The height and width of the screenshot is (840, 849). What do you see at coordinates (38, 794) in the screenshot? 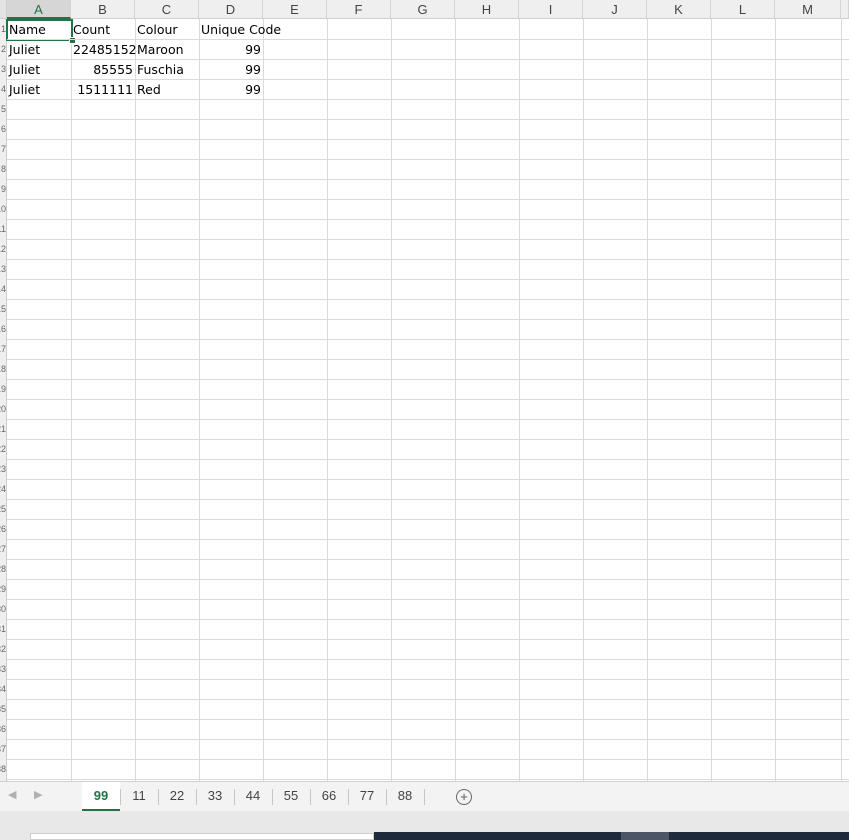
I see `tab-scroll-right-icon: ▶` at bounding box center [38, 794].